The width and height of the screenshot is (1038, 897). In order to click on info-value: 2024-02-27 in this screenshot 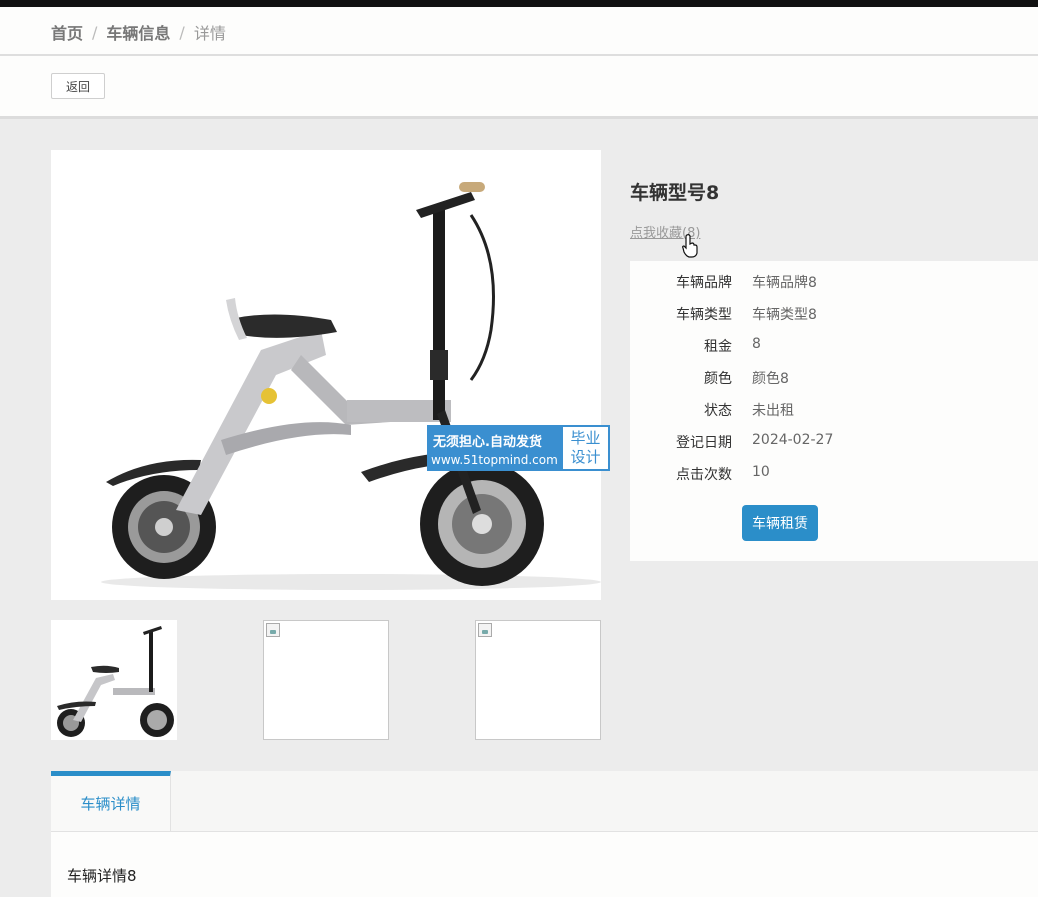, I will do `click(793, 440)`.